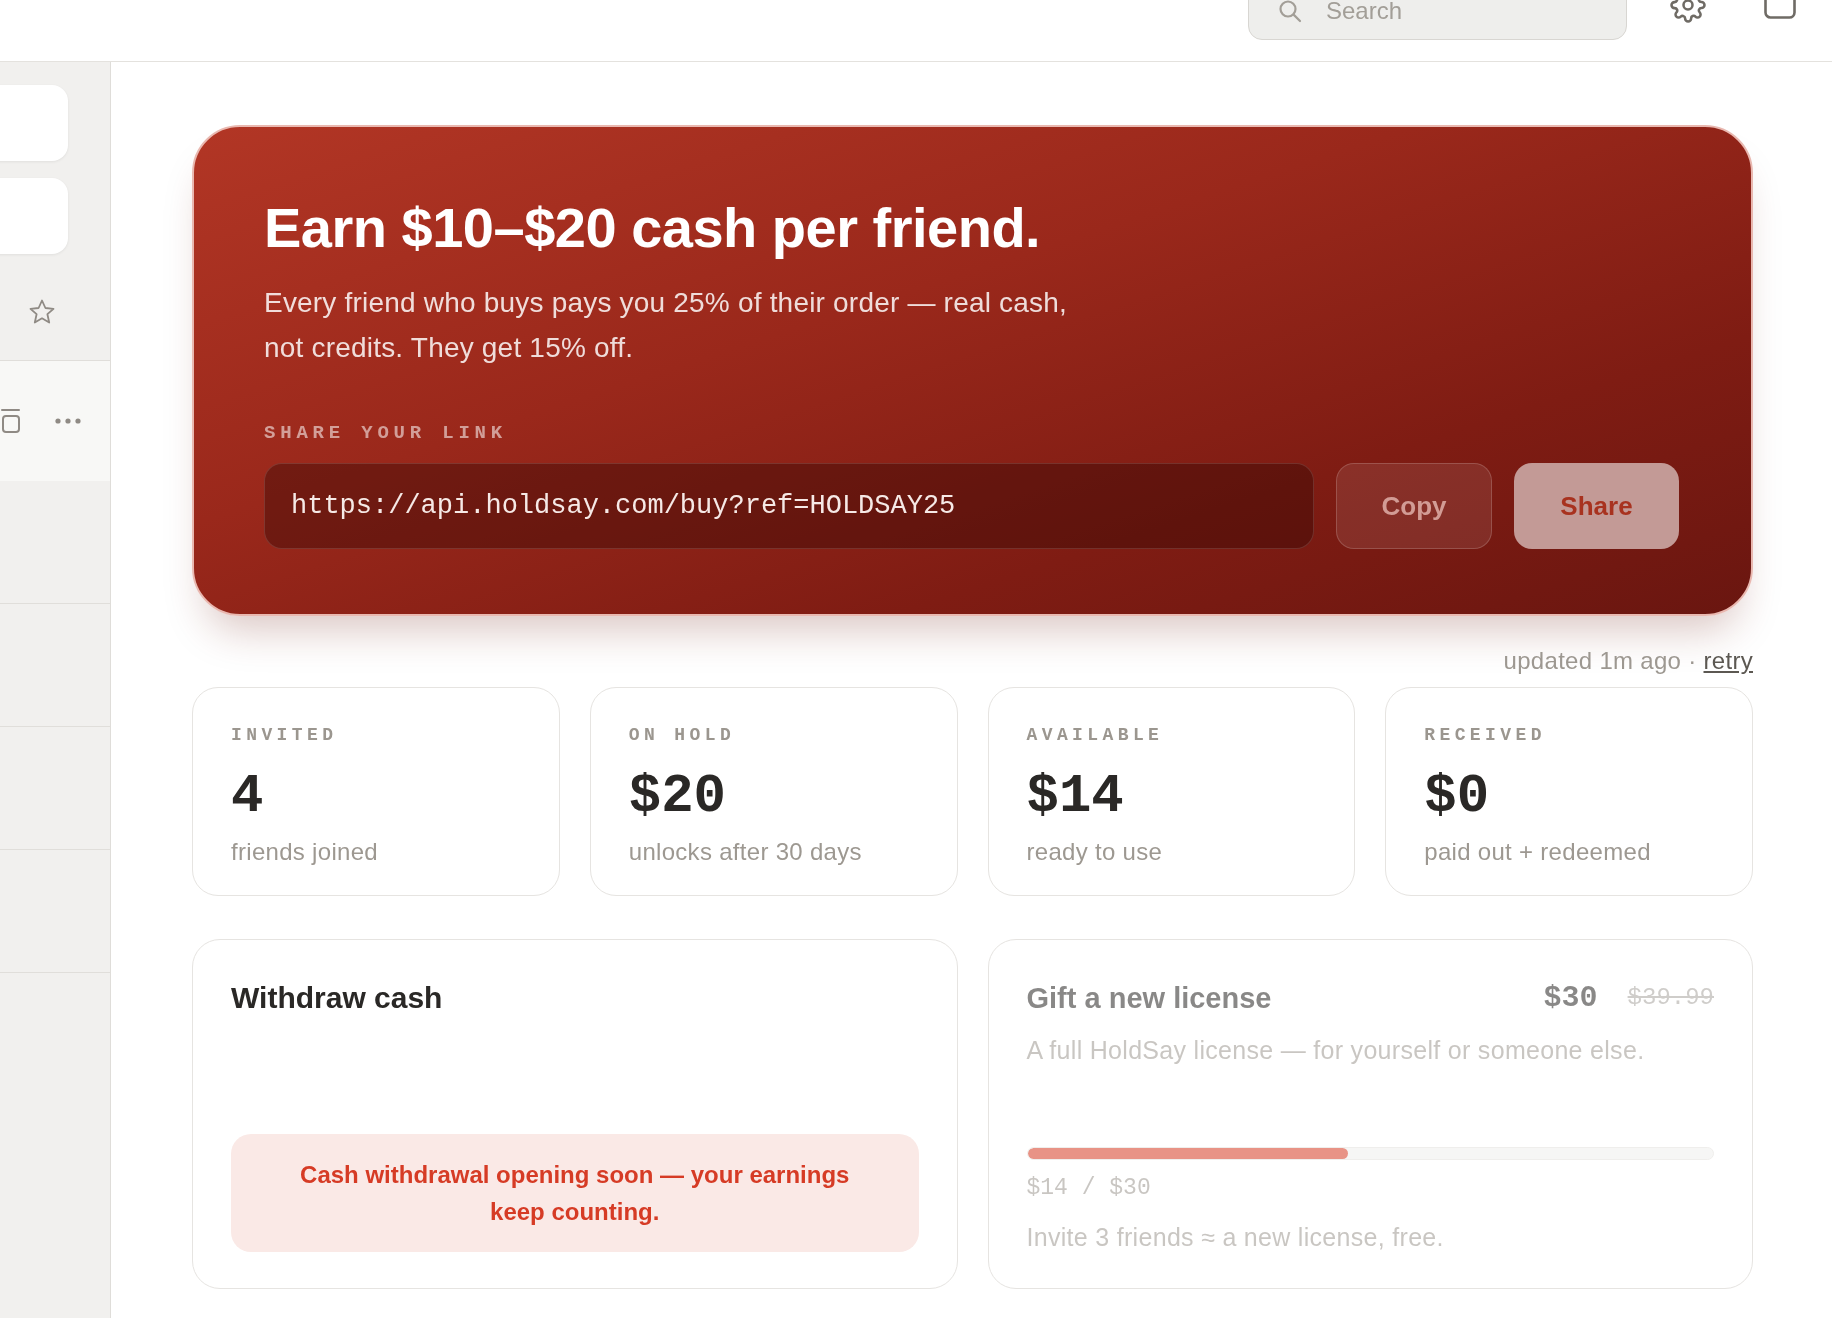 The height and width of the screenshot is (1318, 1832). I want to click on search-icon, so click(1290, 11).